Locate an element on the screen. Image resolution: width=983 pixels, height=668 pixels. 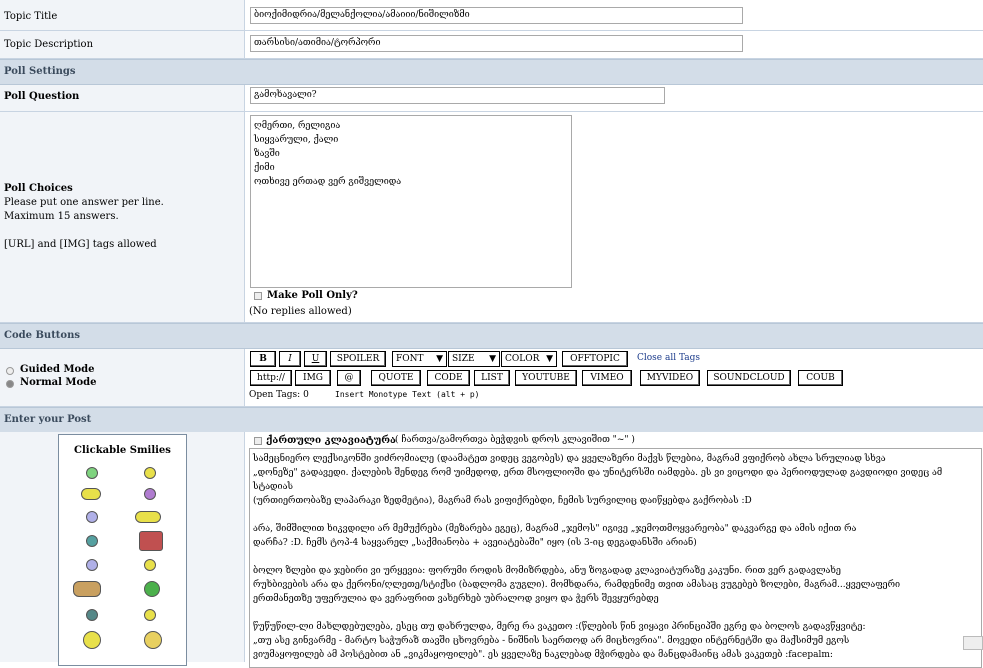
normal-mode-label: Normal Mode is located at coordinates (58, 382).